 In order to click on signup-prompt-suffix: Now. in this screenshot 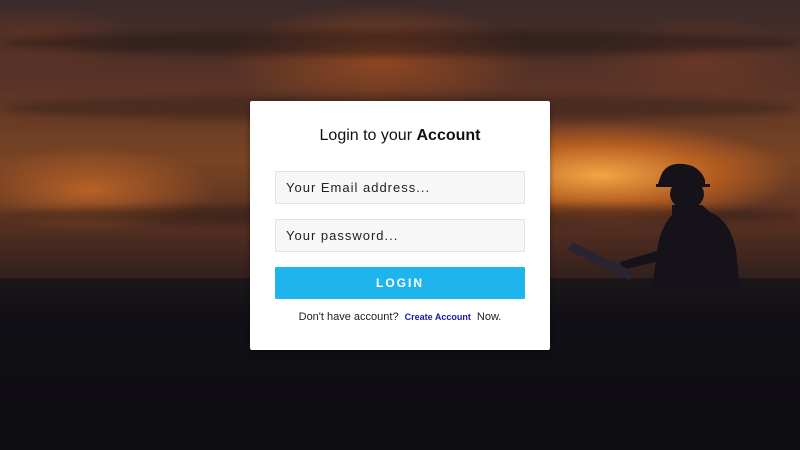, I will do `click(489, 317)`.